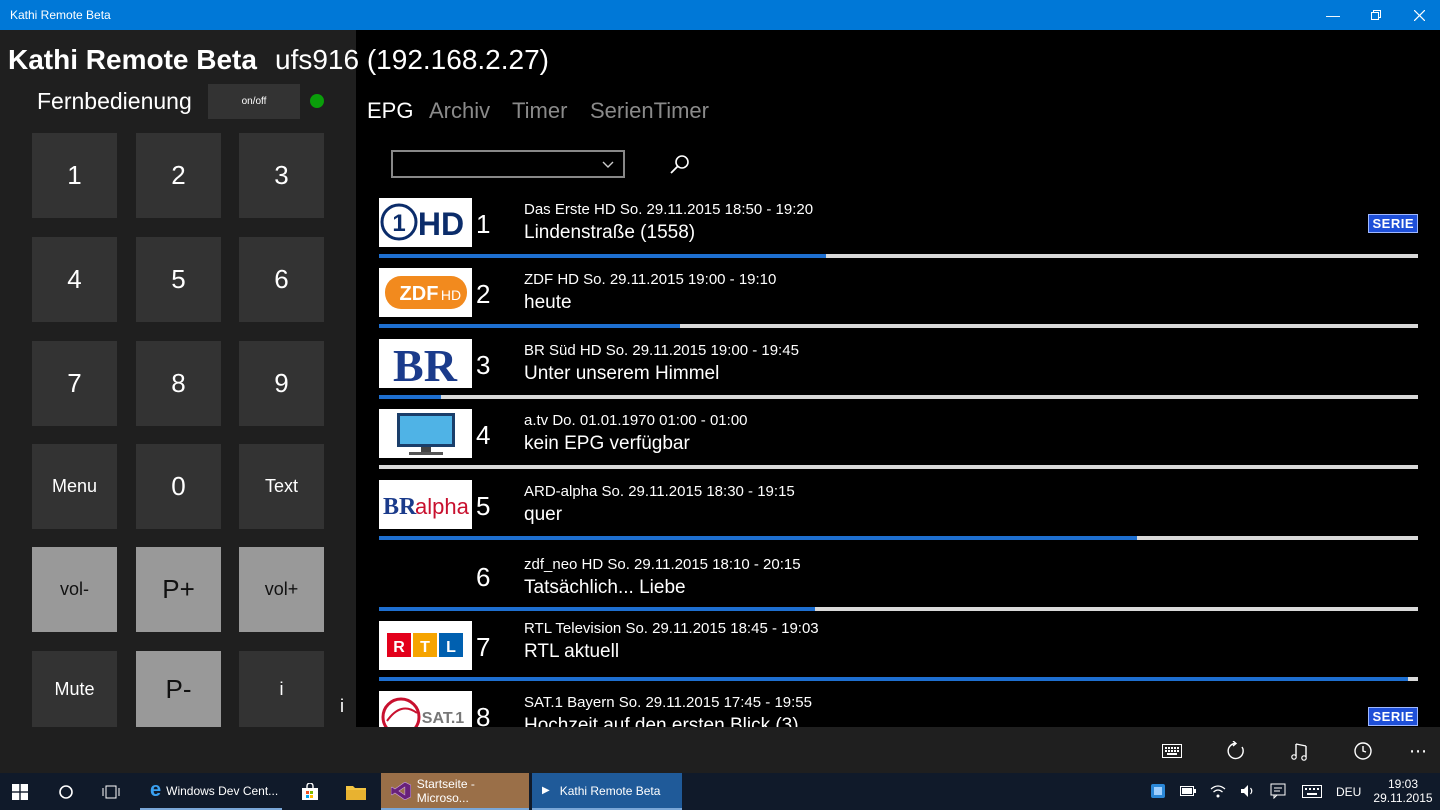 This screenshot has width=1440, height=810. What do you see at coordinates (1312, 791) in the screenshot?
I see `keyboard-icon` at bounding box center [1312, 791].